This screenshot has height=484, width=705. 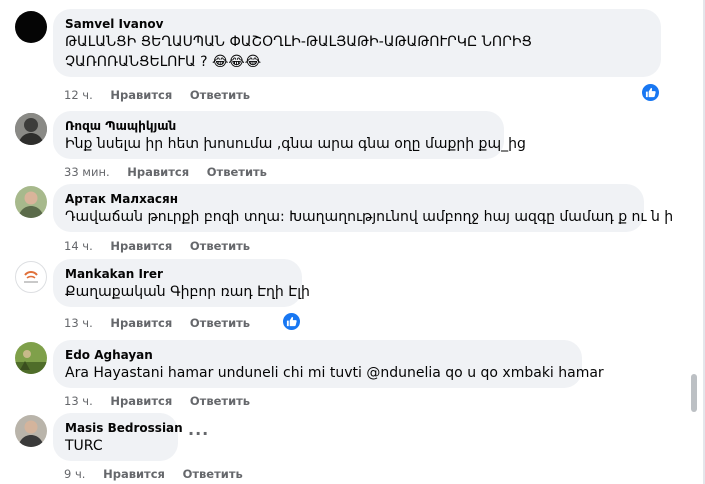 I want to click on comment-text-line: ՉԱՌՈՌԱՆՑԵԼՈՒԱ ? 😂😂😂, so click(x=163, y=62).